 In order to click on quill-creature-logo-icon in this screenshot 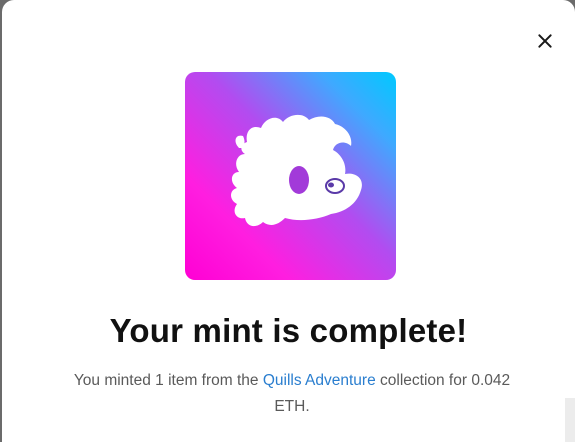, I will do `click(296, 170)`.